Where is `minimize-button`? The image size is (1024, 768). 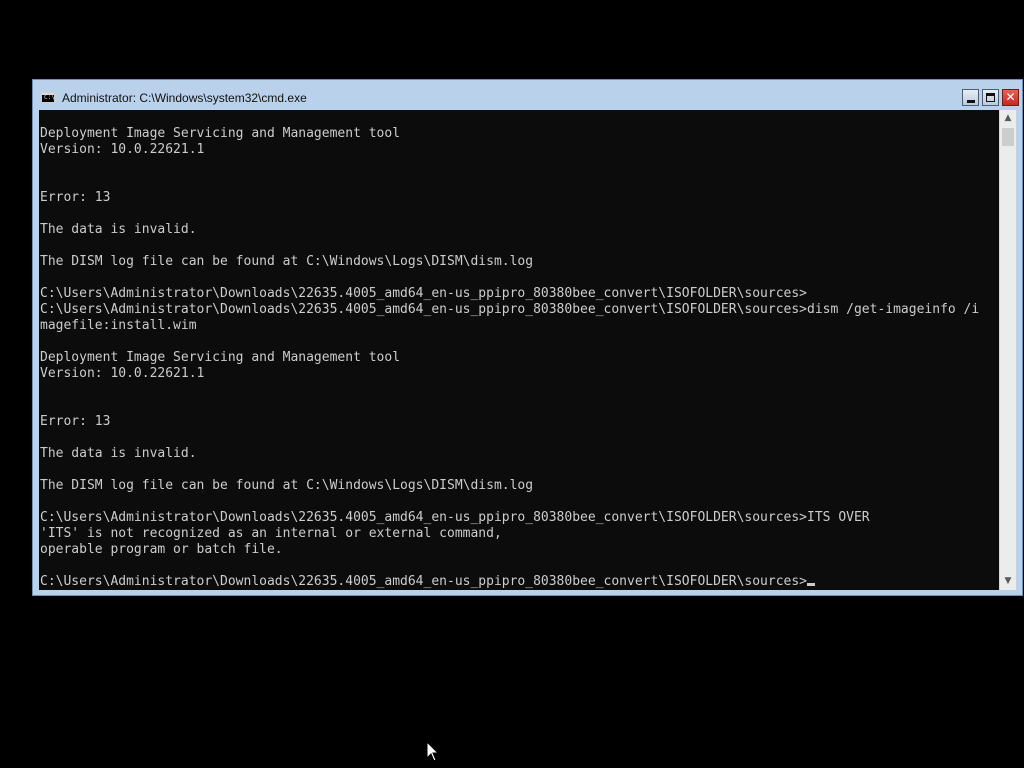
minimize-button is located at coordinates (970, 97).